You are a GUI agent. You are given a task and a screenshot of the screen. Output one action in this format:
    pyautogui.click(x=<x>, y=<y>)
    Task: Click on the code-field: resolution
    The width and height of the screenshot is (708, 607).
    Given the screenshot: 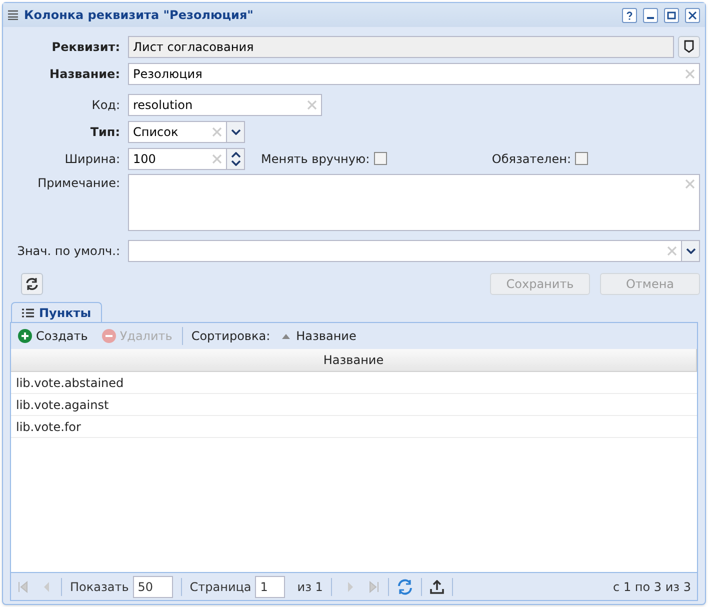 What is the action you would take?
    pyautogui.click(x=225, y=105)
    